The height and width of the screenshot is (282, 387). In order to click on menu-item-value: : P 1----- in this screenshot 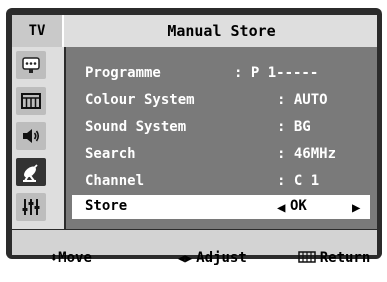, I will do `click(276, 73)`.